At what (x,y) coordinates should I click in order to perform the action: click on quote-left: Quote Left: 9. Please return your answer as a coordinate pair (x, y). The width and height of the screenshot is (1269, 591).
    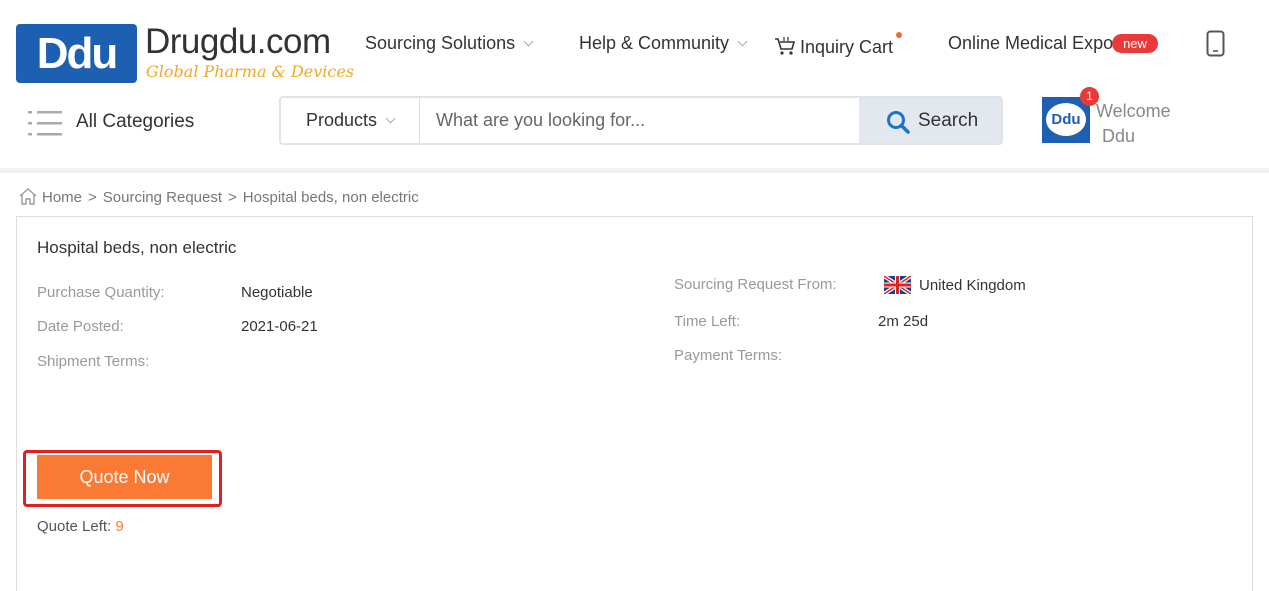
    Looking at the image, I should click on (80, 526).